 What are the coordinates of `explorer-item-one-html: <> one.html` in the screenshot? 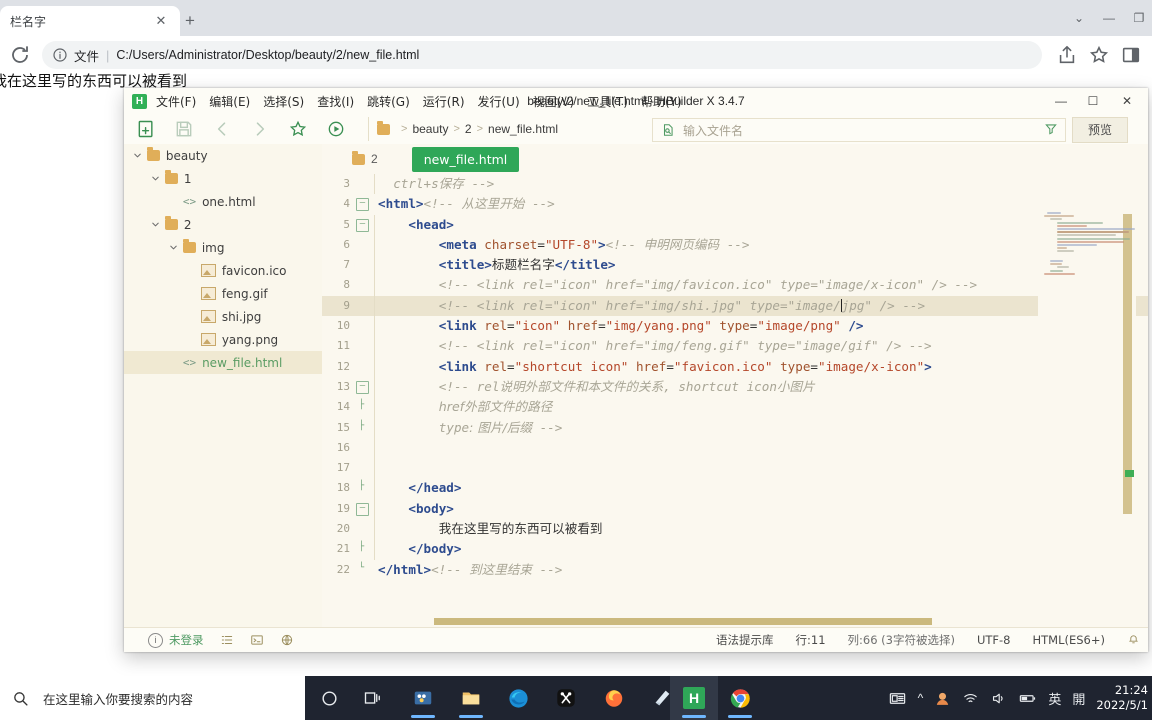 It's located at (223, 201).